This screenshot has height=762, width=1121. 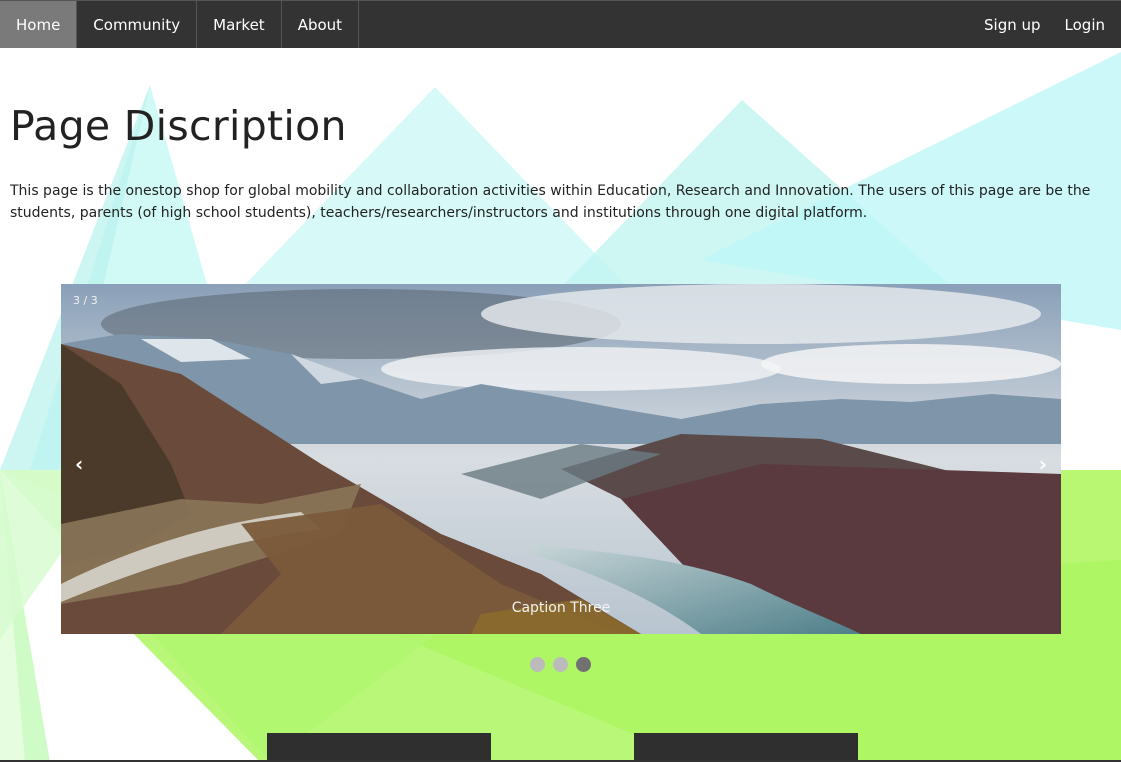 I want to click on nav-about-link: About, so click(x=321, y=24).